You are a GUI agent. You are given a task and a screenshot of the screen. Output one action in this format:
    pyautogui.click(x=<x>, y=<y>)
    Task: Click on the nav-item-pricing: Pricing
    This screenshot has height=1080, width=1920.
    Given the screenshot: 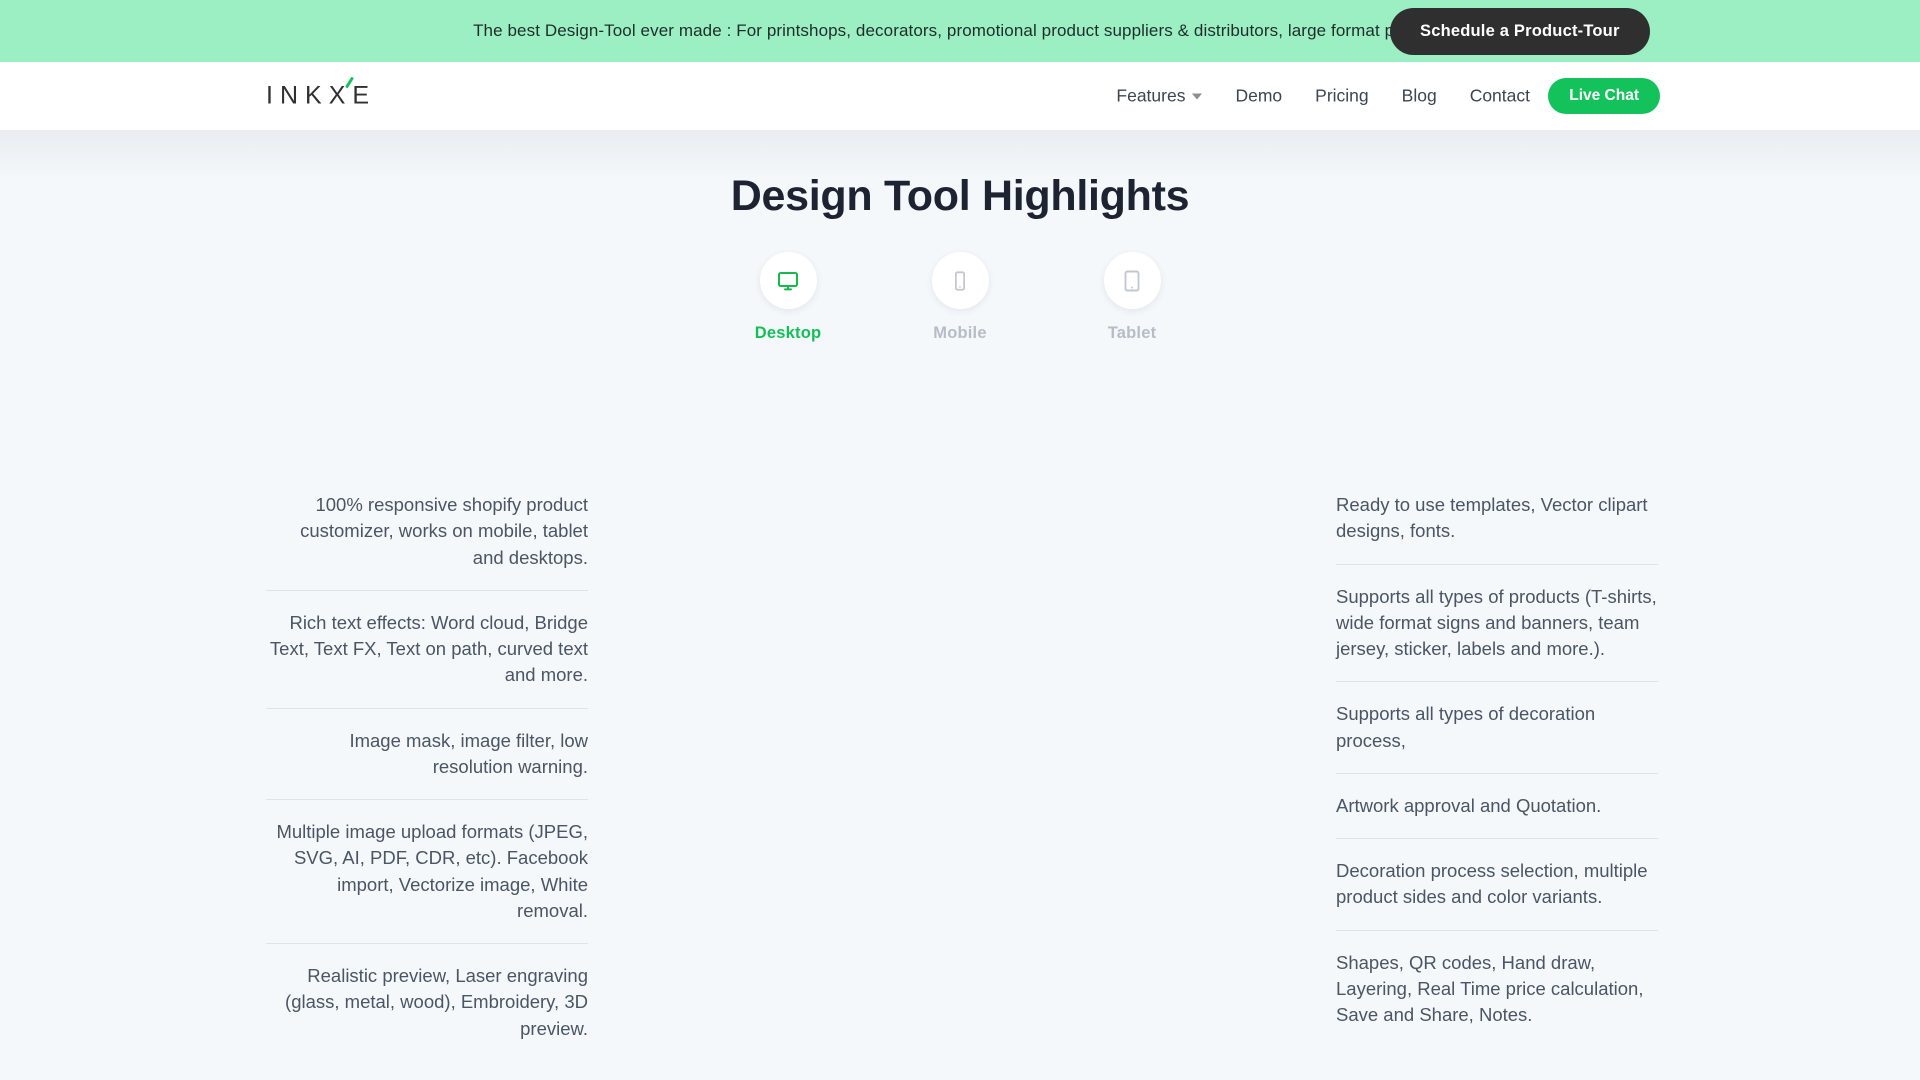 What is the action you would take?
    pyautogui.click(x=1342, y=96)
    